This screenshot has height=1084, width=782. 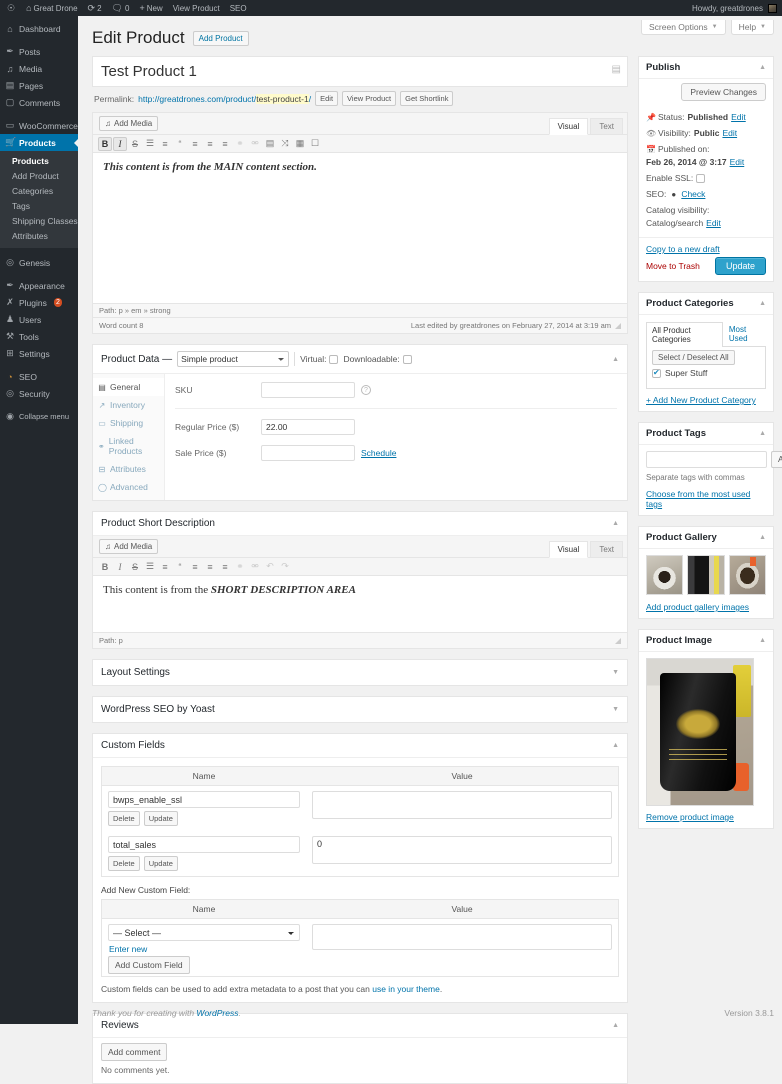 I want to click on tab-most-used: Most Used, so click(x=744, y=333).